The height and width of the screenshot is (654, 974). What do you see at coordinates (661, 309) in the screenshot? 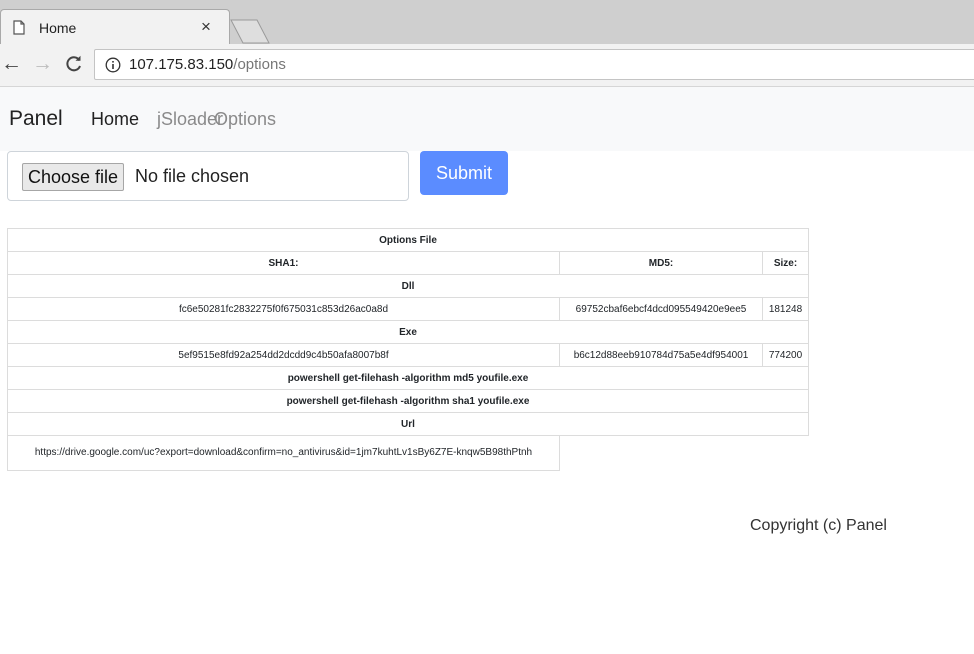
I see `dll-md5: 69752cbaf6ebcf4dcd095549420e9ee5` at bounding box center [661, 309].